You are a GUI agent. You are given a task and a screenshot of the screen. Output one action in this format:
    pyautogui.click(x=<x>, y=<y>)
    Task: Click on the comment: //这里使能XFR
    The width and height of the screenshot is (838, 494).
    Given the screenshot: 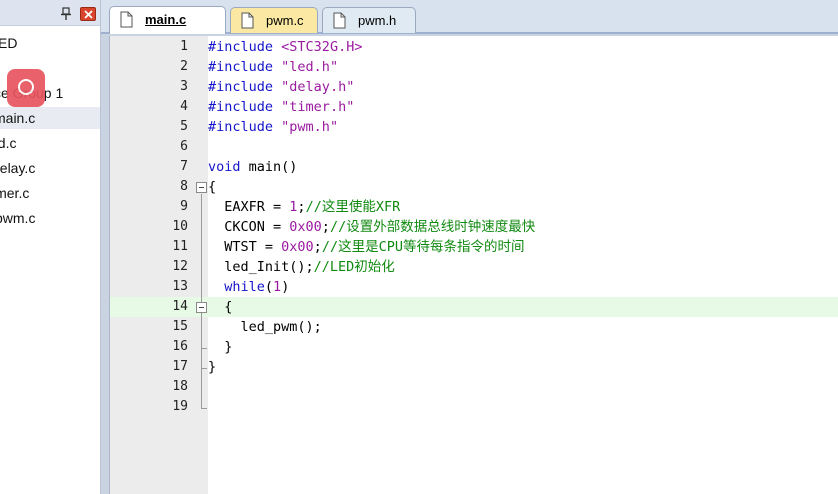 What is the action you would take?
    pyautogui.click(x=353, y=207)
    